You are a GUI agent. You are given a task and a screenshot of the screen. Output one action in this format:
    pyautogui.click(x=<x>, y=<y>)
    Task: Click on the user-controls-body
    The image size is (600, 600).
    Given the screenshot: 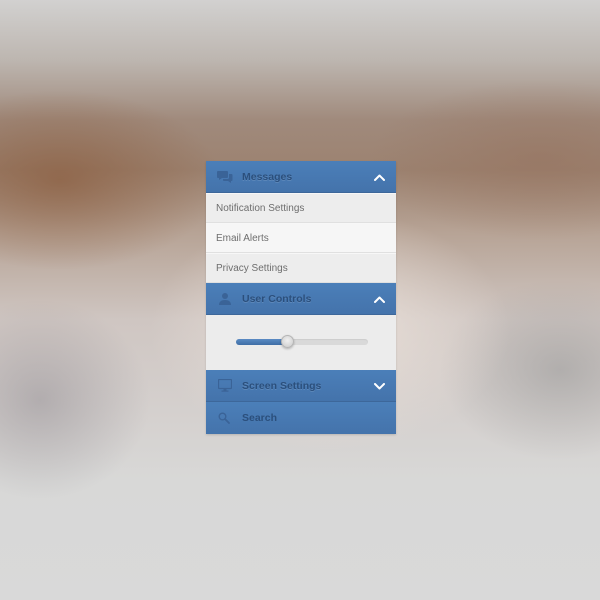 What is the action you would take?
    pyautogui.click(x=301, y=342)
    